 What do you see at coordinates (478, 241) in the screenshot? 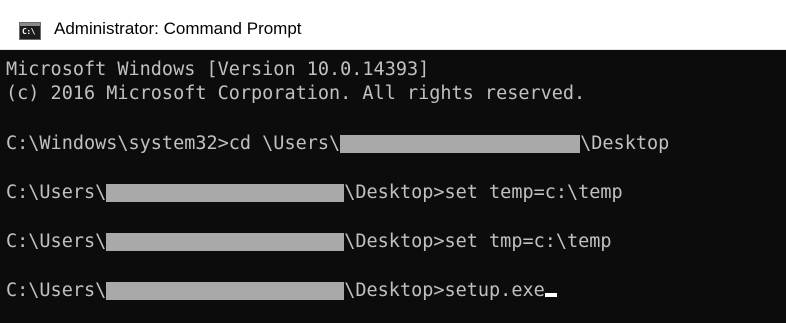
I see `console-line-suffix: \Desktop>set tmp=c:\temp` at bounding box center [478, 241].